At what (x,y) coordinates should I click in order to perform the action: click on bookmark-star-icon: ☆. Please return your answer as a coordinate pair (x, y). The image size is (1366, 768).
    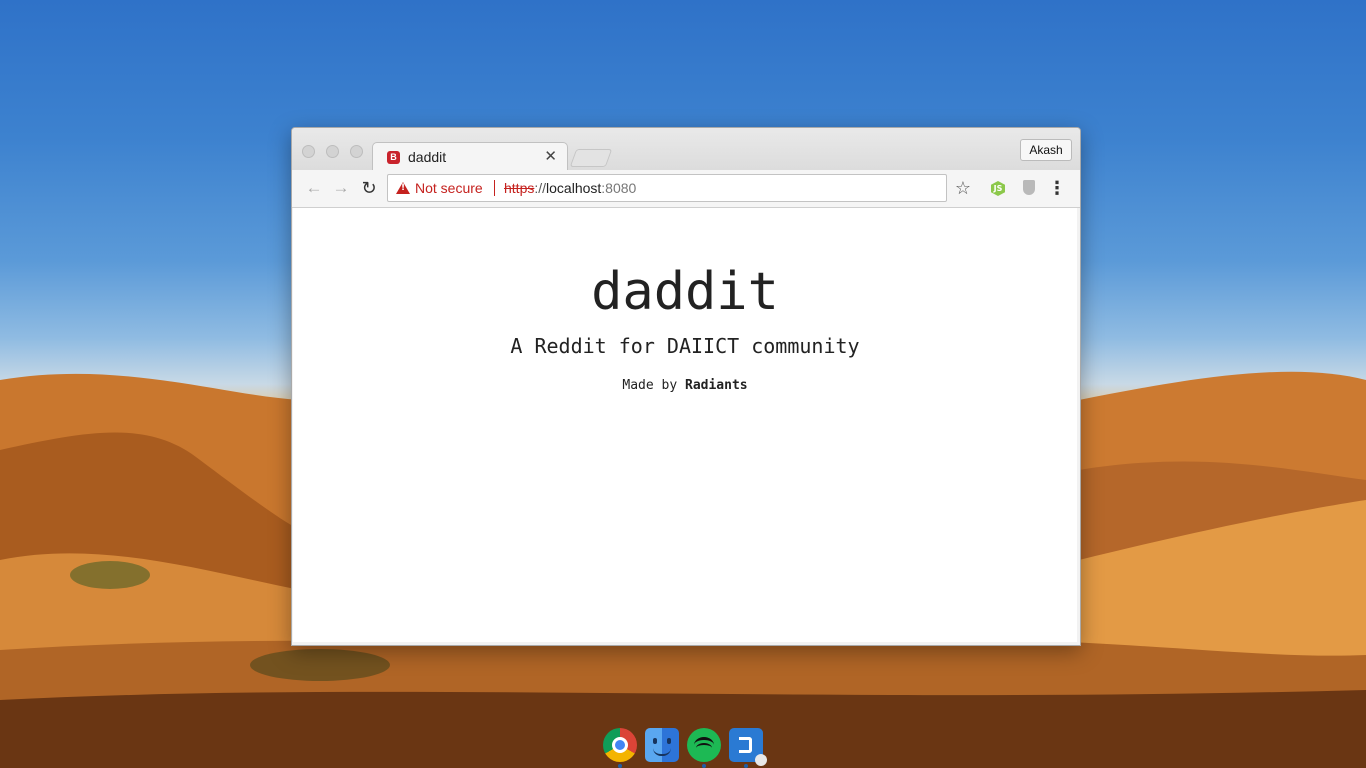
    Looking at the image, I should click on (963, 188).